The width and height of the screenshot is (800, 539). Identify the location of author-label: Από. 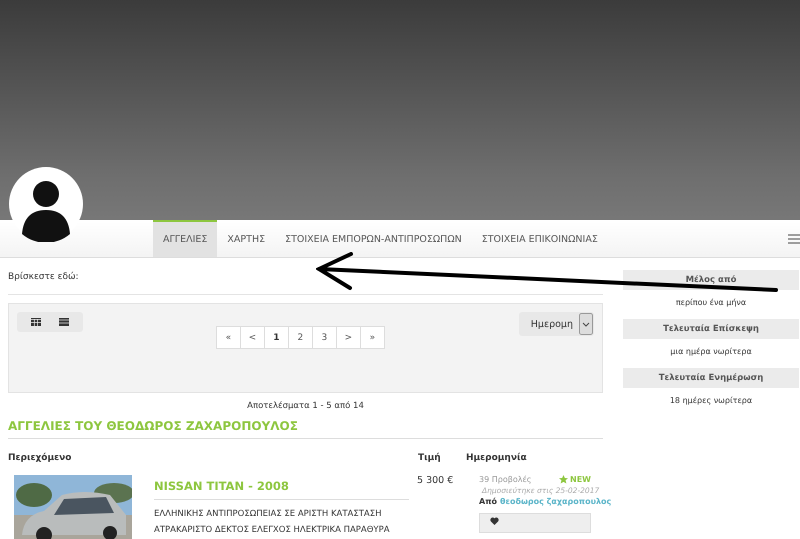
(488, 501).